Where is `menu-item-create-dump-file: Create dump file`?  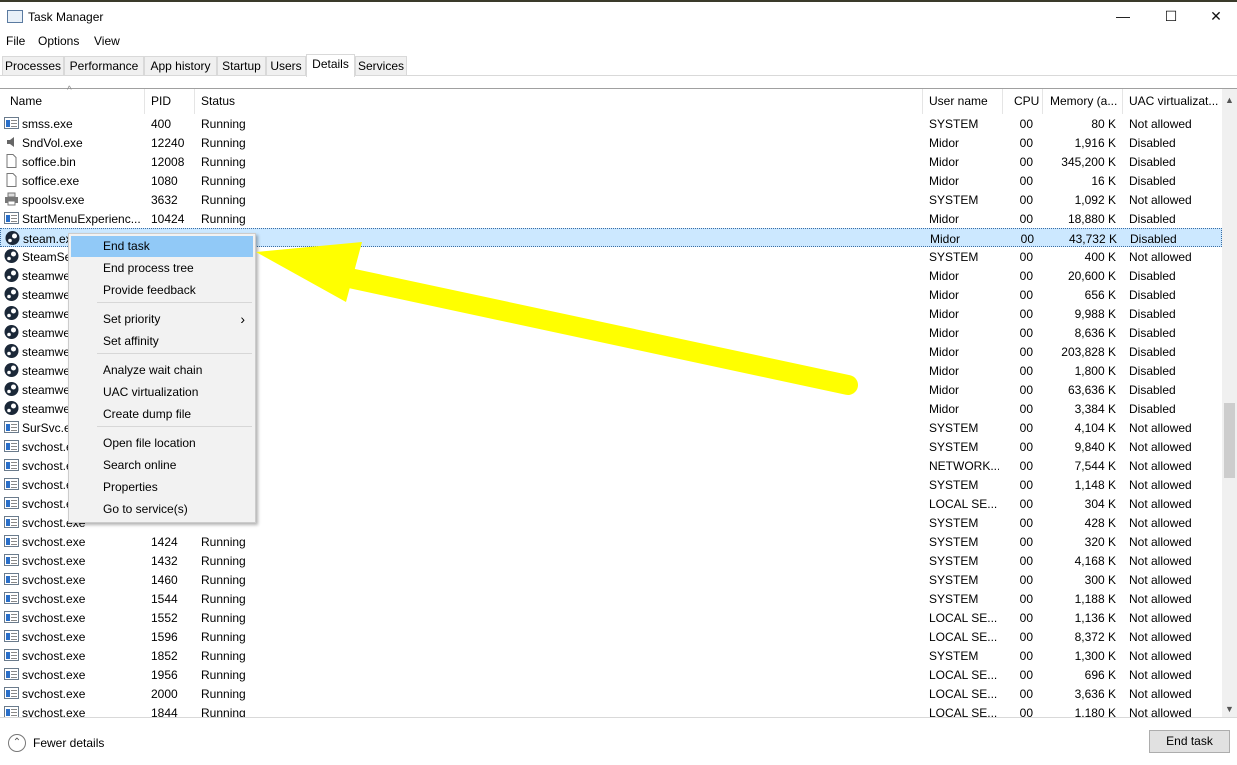
menu-item-create-dump-file: Create dump file is located at coordinates (162, 414).